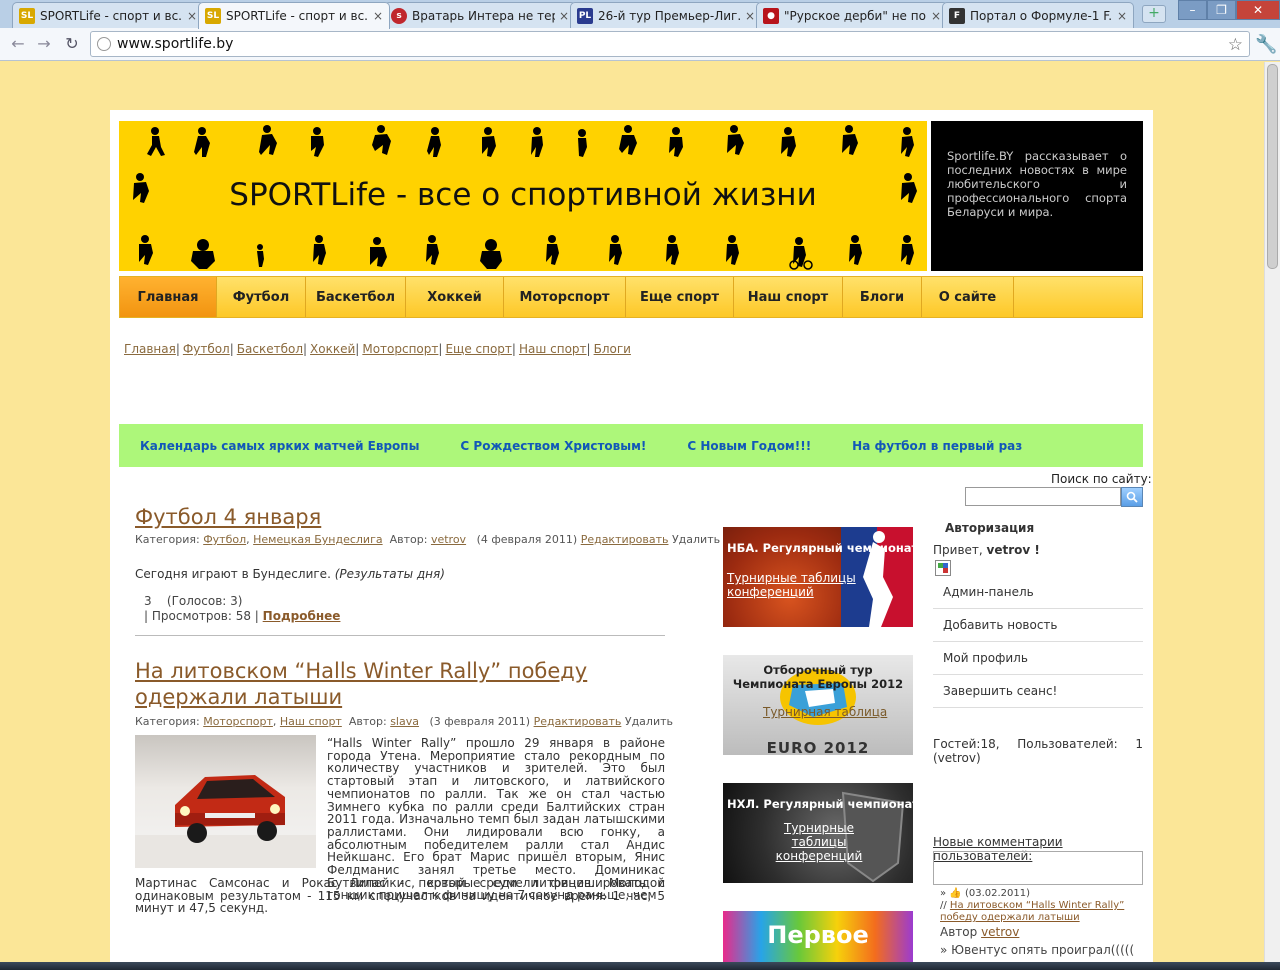 This screenshot has height=970, width=1280. Describe the element at coordinates (478, 349) in the screenshot. I see `subnav-link: Еще спорт` at that location.